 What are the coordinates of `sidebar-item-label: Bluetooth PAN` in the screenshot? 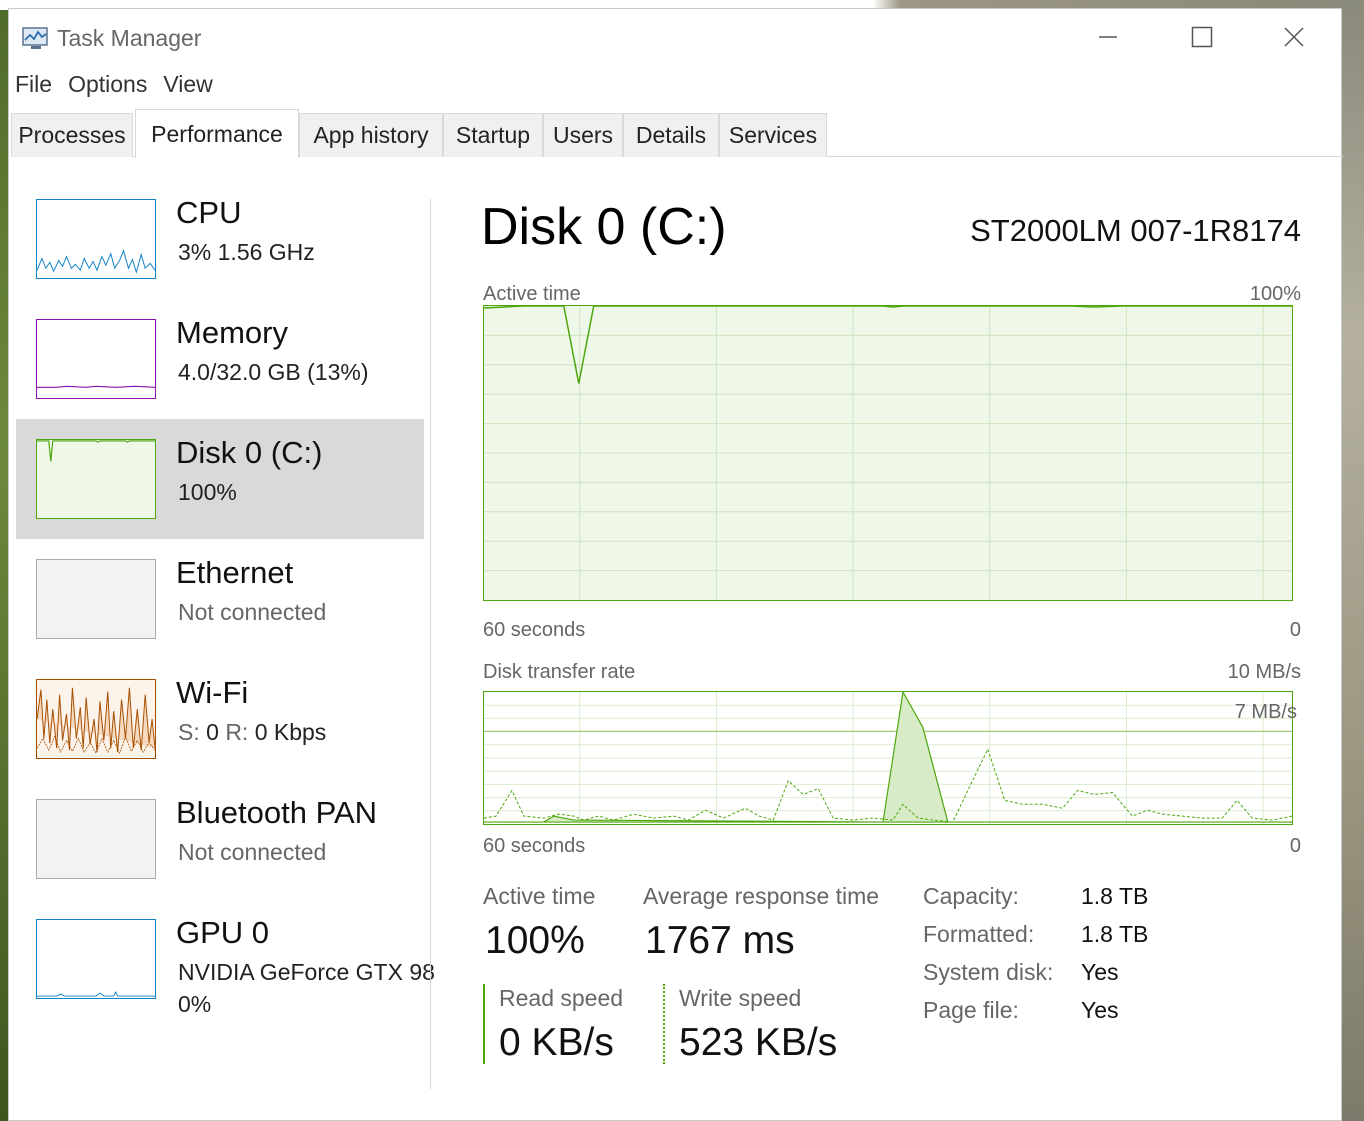 It's located at (277, 812).